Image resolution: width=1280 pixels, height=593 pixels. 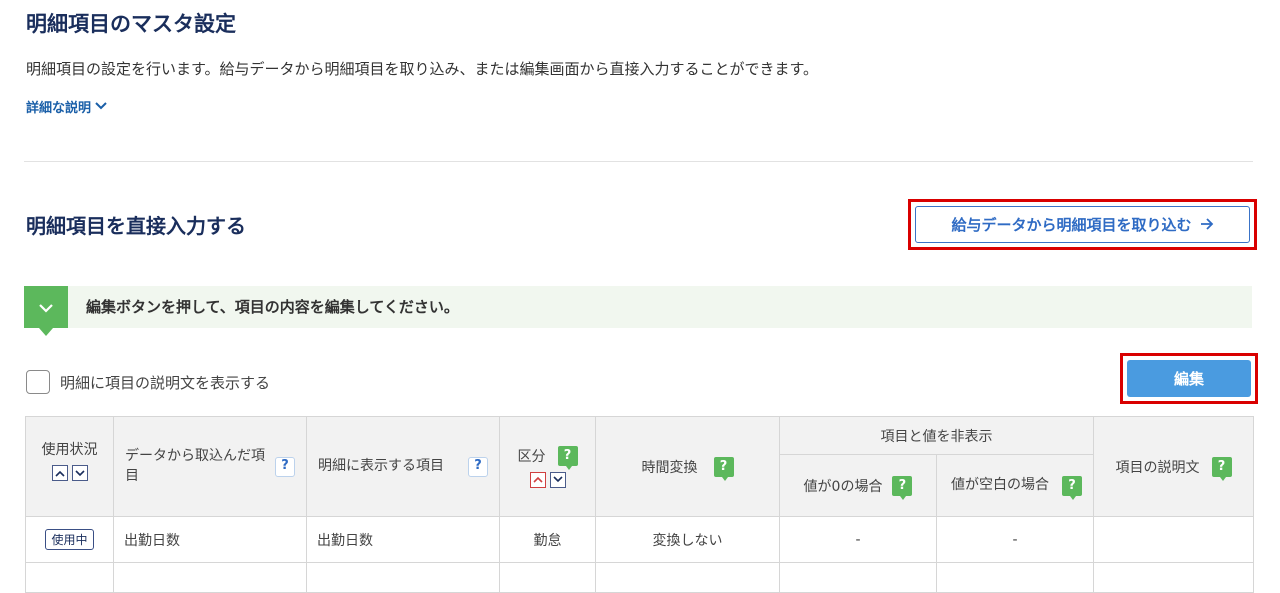 What do you see at coordinates (843, 486) in the screenshot?
I see `header-when-zero-label: 値が0の場合` at bounding box center [843, 486].